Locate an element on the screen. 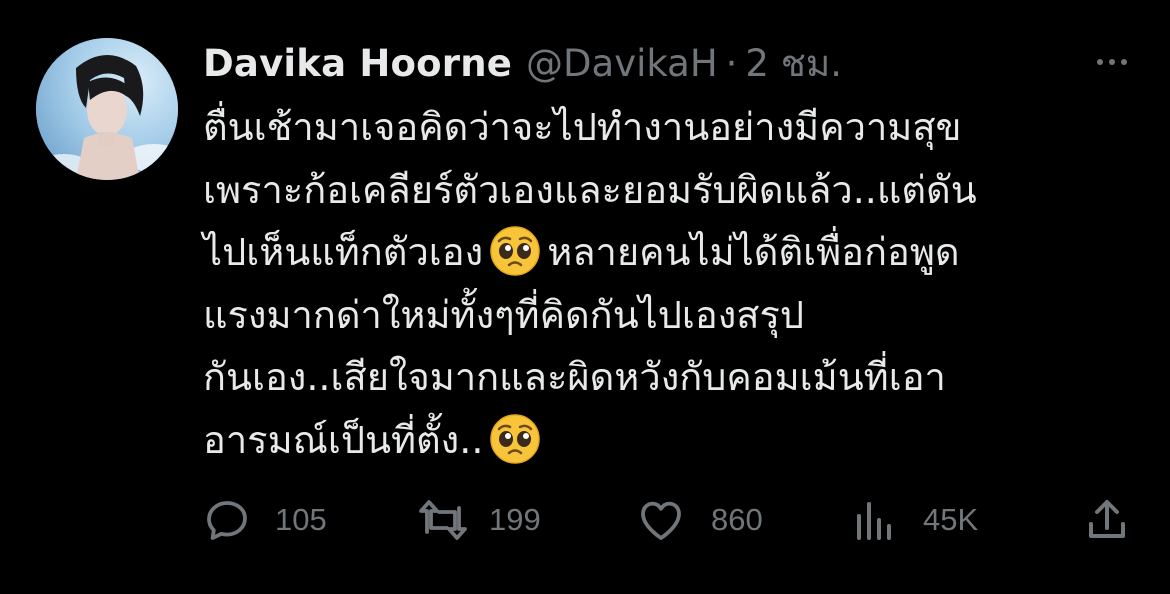 This screenshot has width=1170, height=594. like-button: 860 is located at coordinates (699, 520).